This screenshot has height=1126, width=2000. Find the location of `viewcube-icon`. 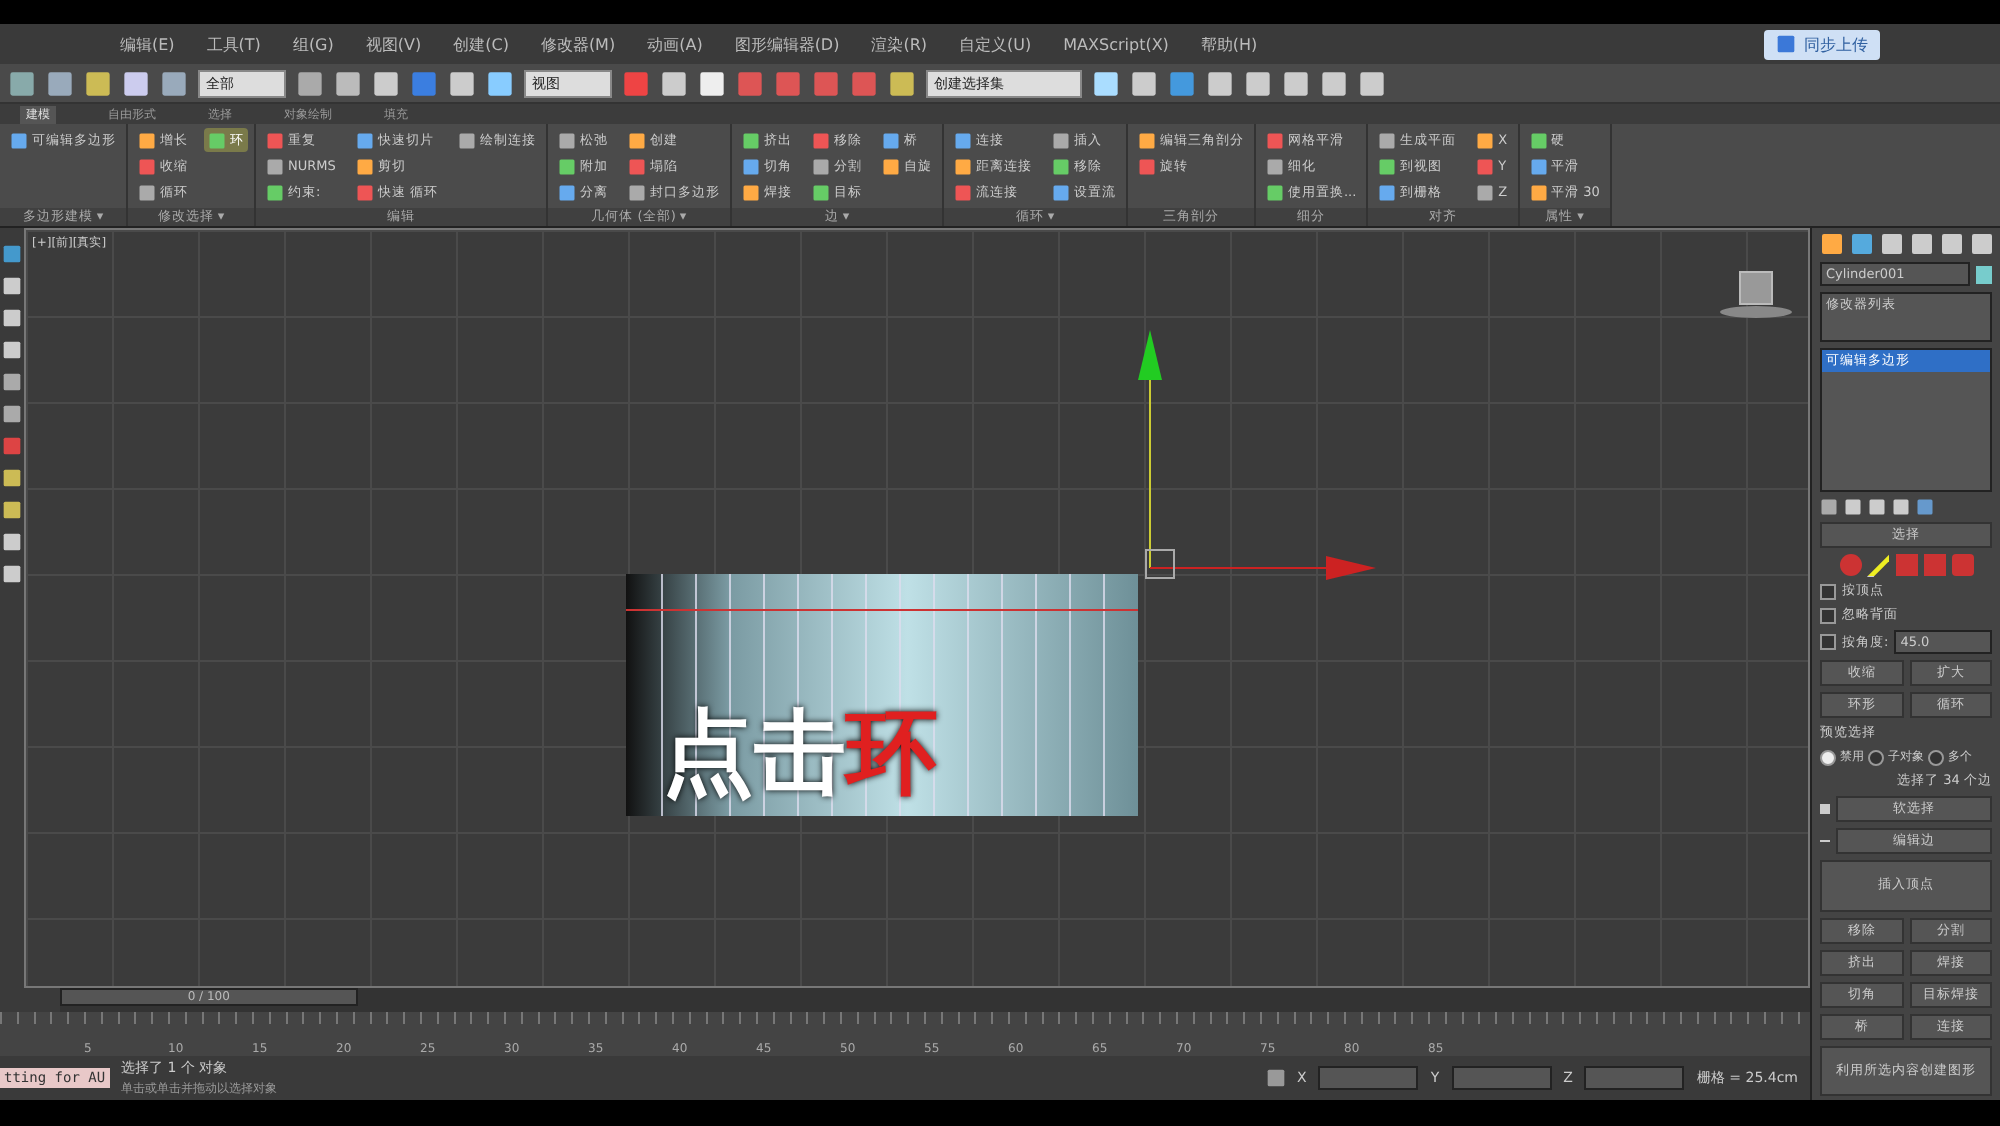

viewcube-icon is located at coordinates (1756, 296).